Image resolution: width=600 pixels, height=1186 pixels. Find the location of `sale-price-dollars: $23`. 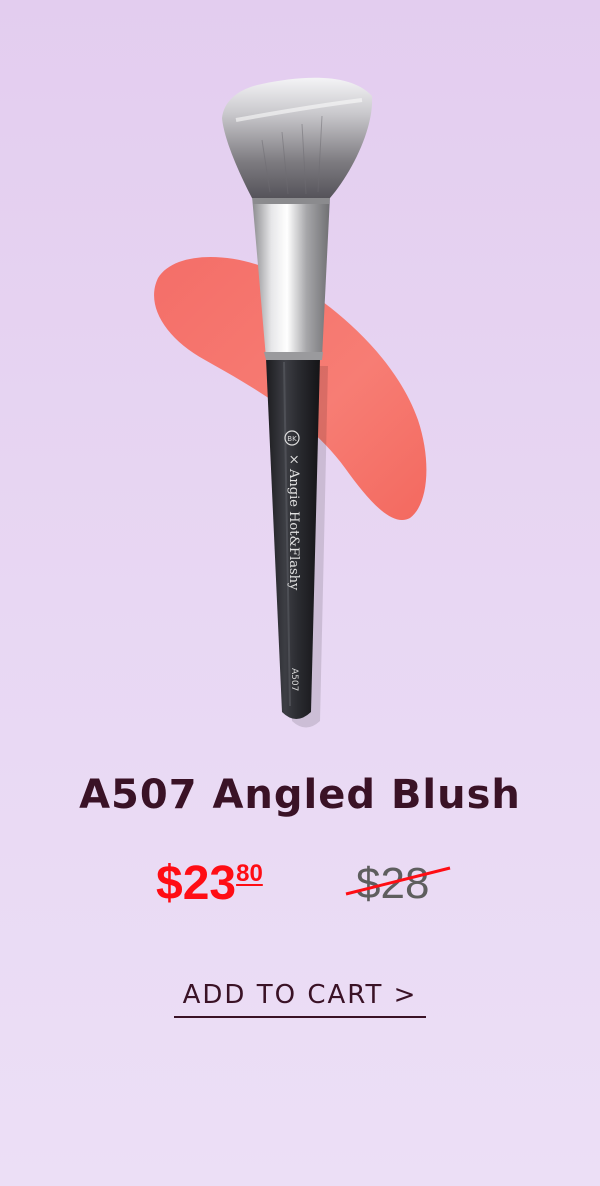

sale-price-dollars: $23 is located at coordinates (196, 883).